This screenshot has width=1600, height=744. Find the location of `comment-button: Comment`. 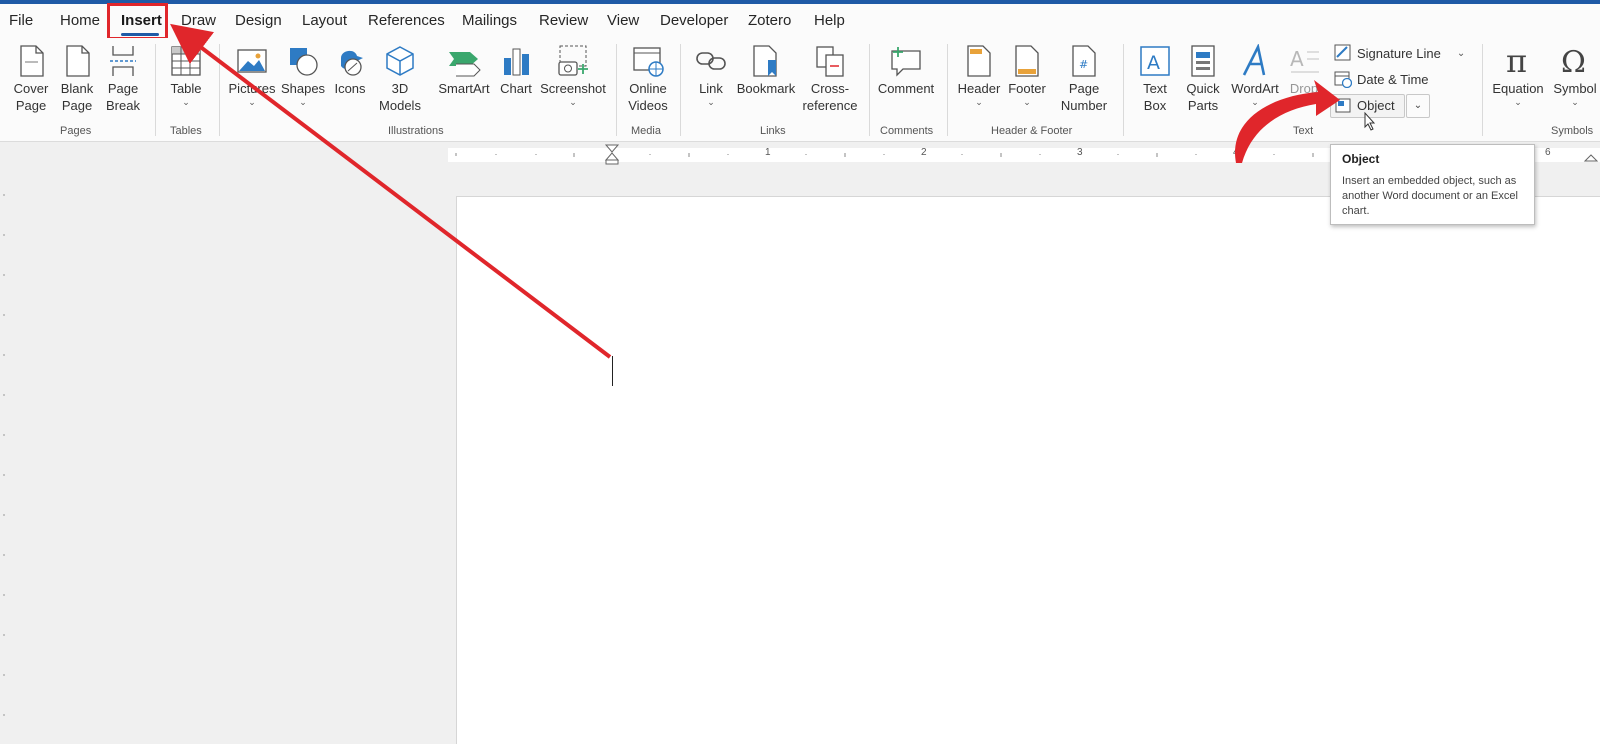

comment-button: Comment is located at coordinates (906, 70).